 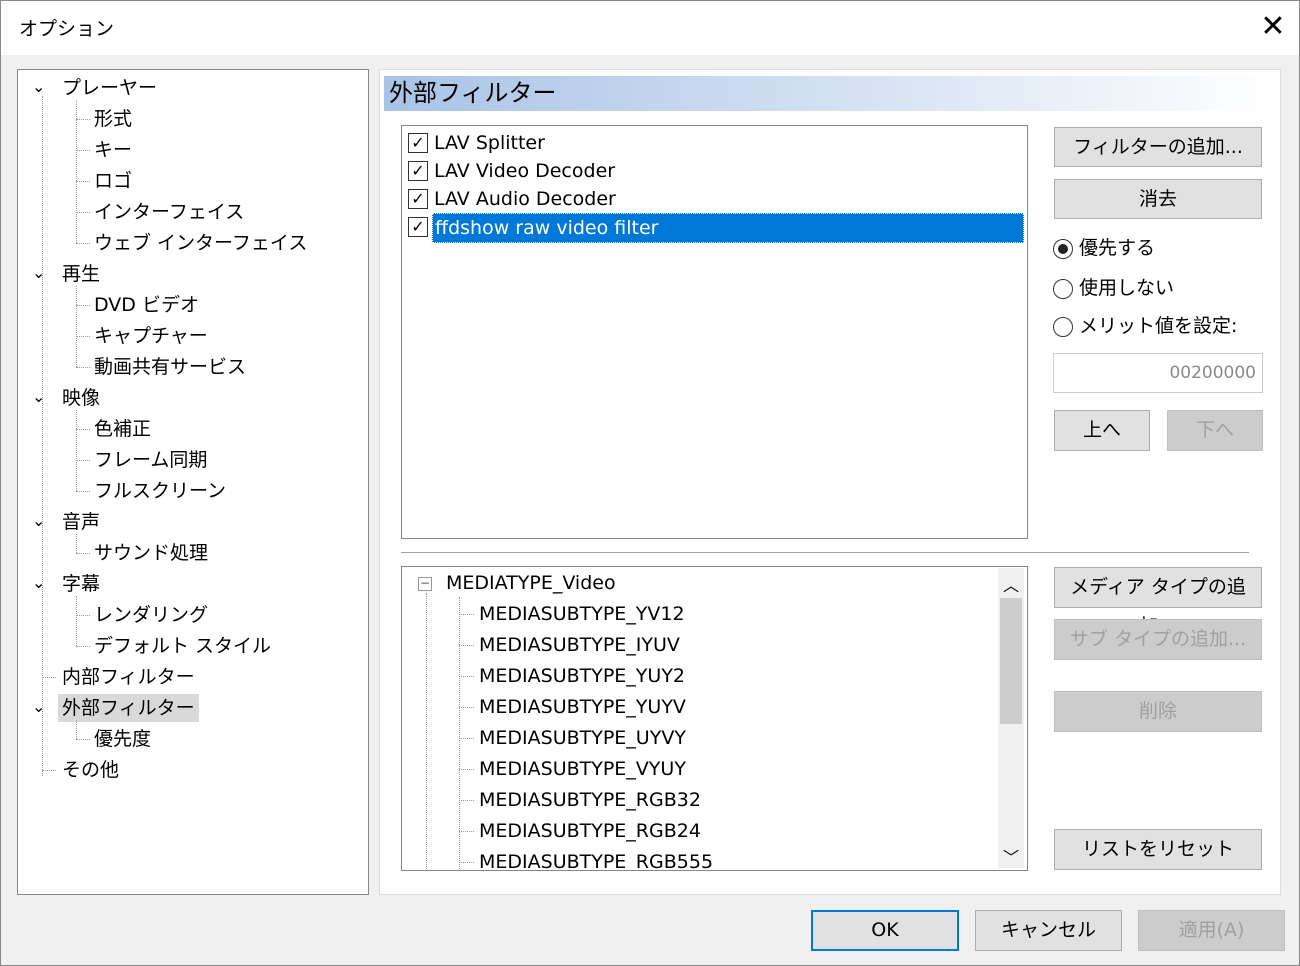 I want to click on media-subtype-item: MEDIASUBTYPE_YV12, so click(x=582, y=614).